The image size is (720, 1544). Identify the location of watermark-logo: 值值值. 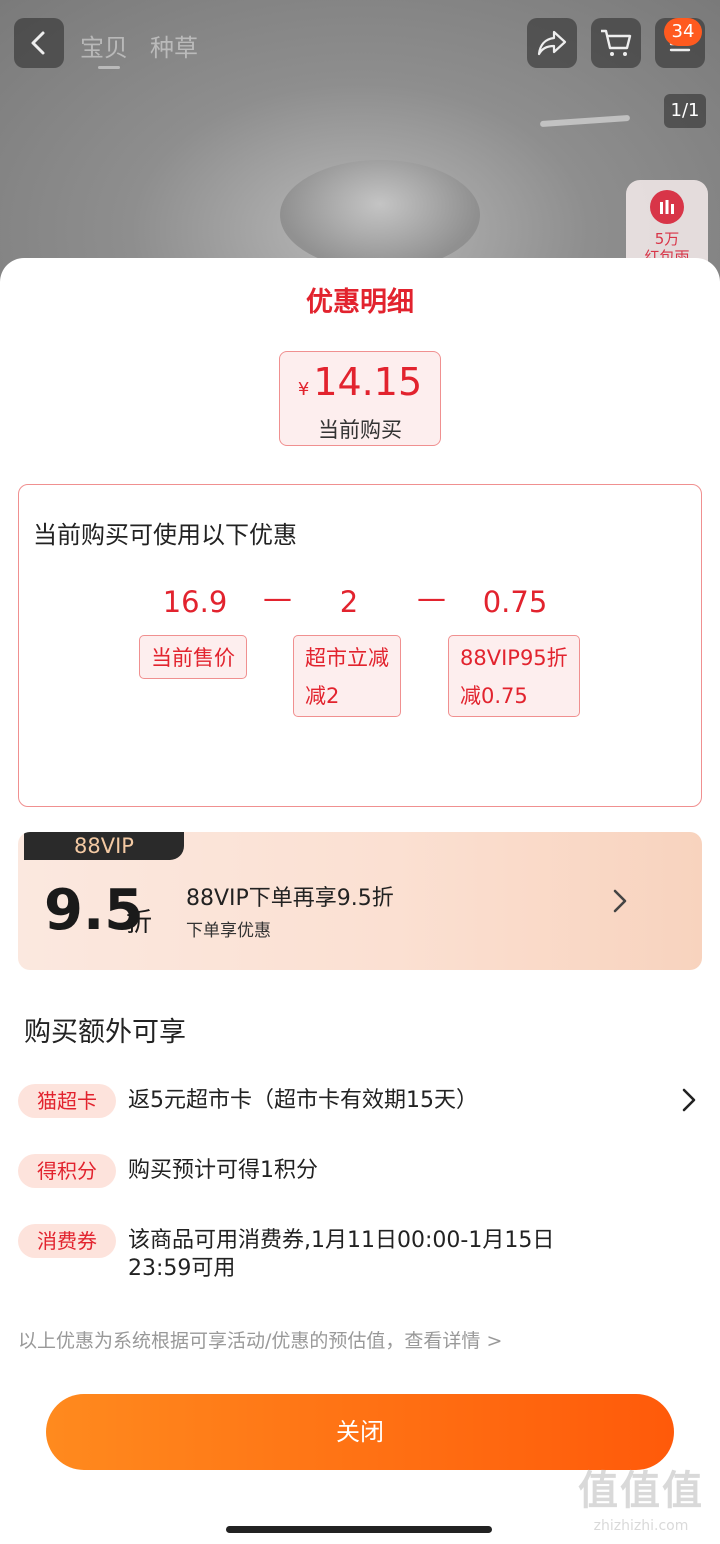
(641, 1491).